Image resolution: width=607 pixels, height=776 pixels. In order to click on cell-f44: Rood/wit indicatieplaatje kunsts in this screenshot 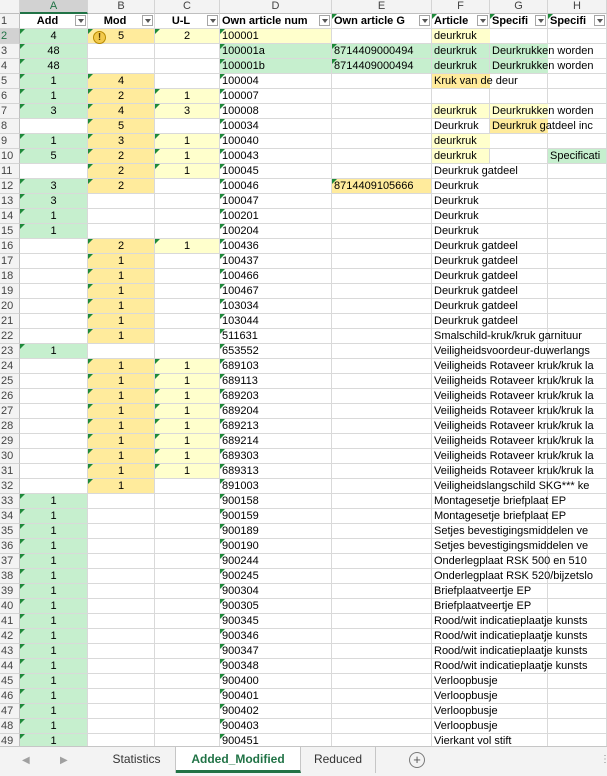, I will do `click(509, 666)`.